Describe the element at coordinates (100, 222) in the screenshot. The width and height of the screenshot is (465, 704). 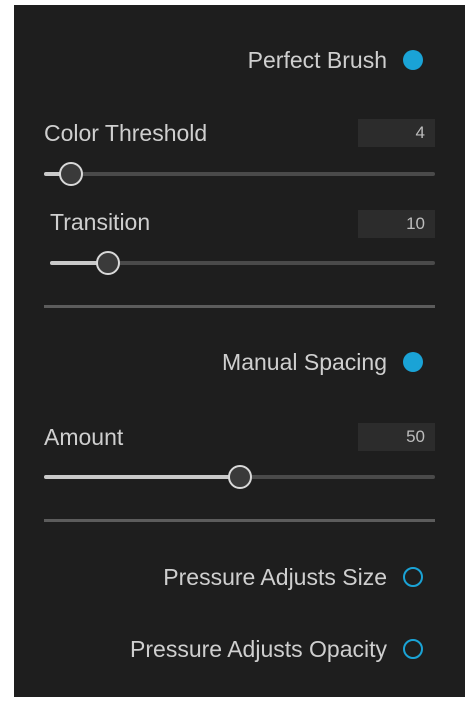
I see `transition-label: Transition` at that location.